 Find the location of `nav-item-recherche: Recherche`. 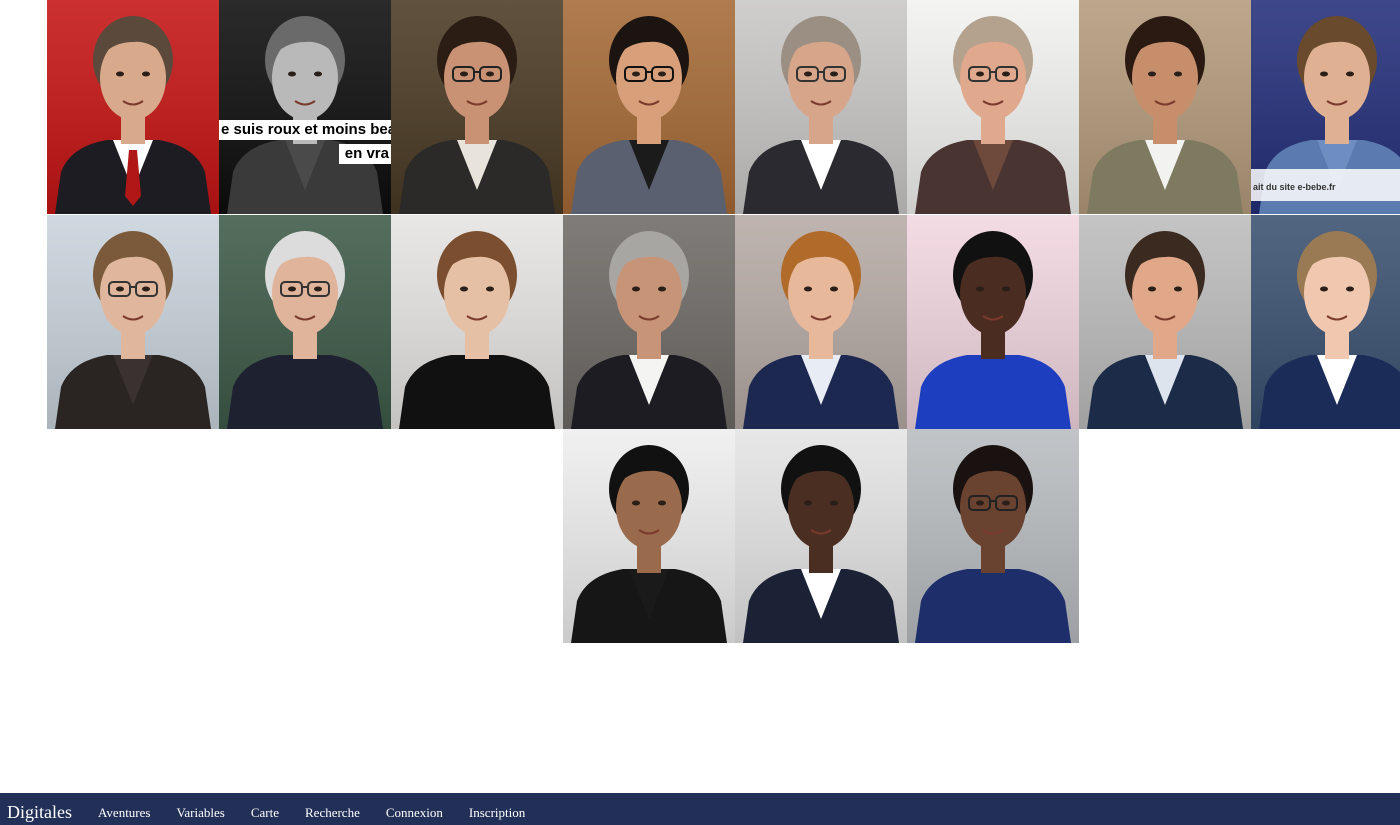

nav-item-recherche: Recherche is located at coordinates (332, 813).